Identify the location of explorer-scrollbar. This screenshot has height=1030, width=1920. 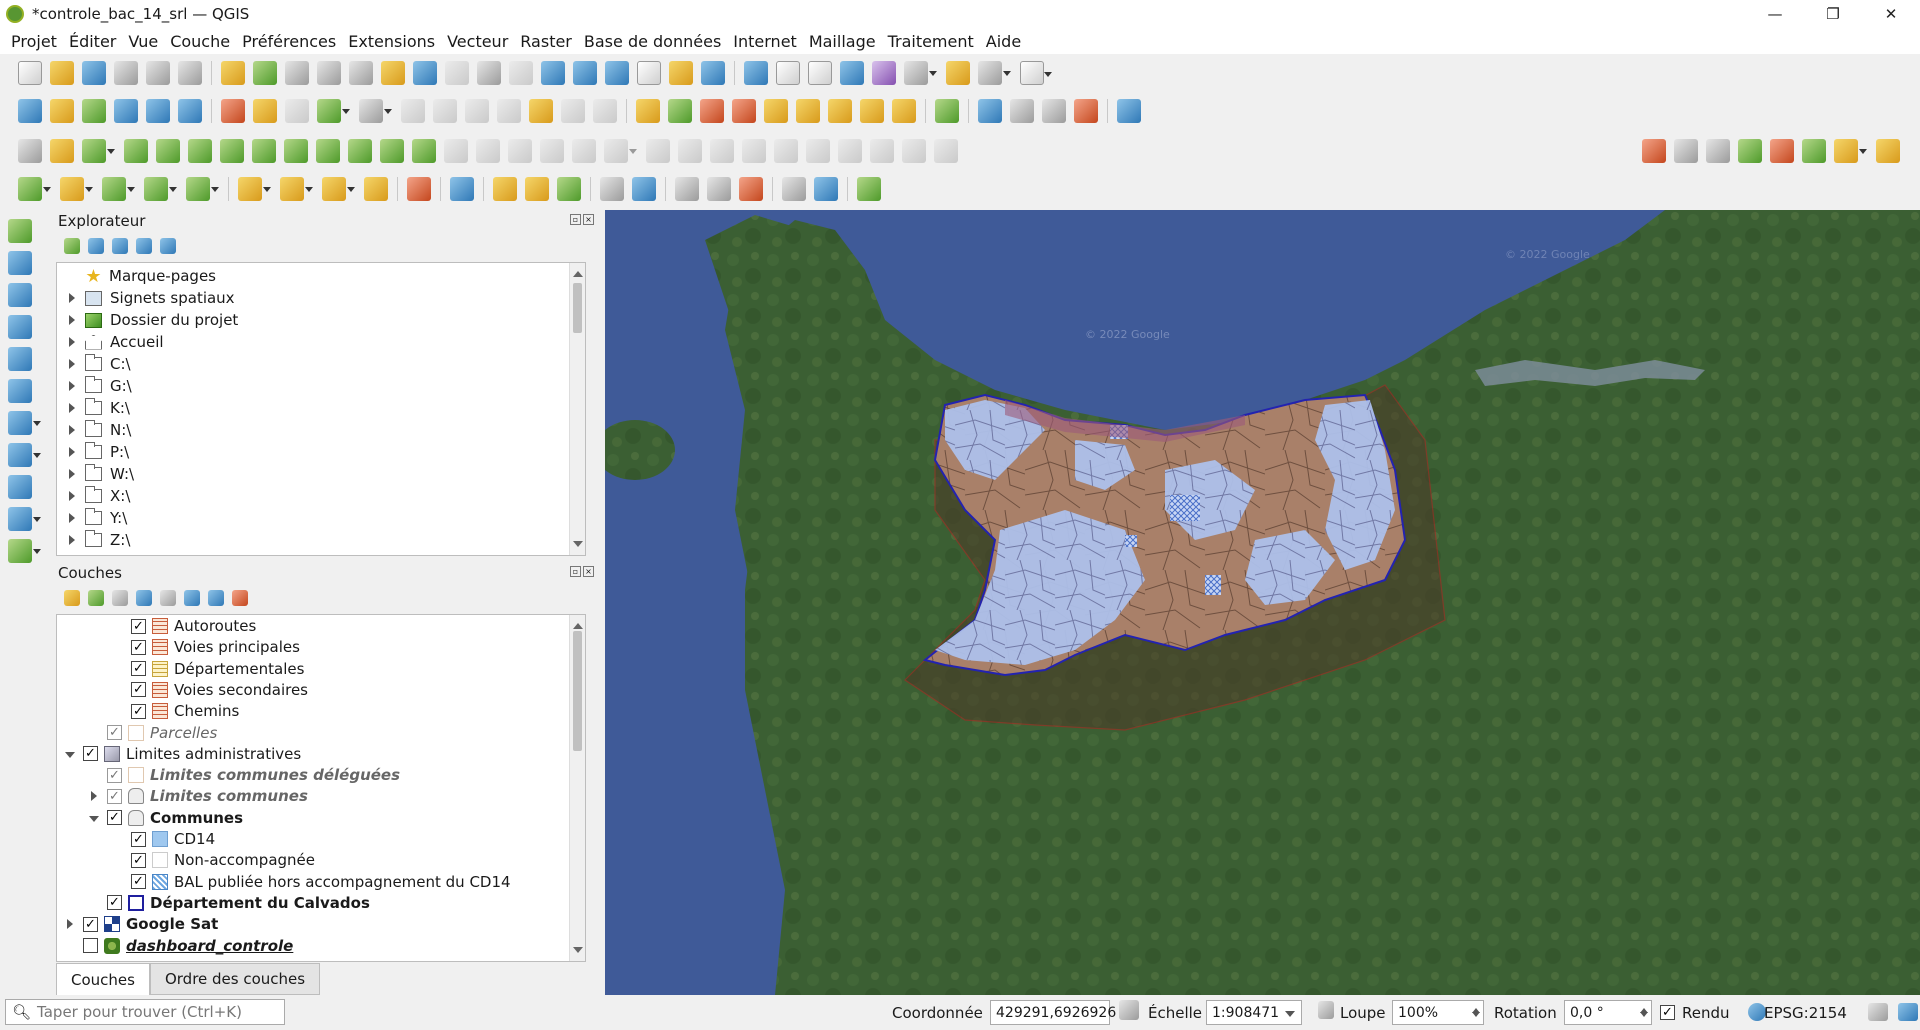
(577, 409).